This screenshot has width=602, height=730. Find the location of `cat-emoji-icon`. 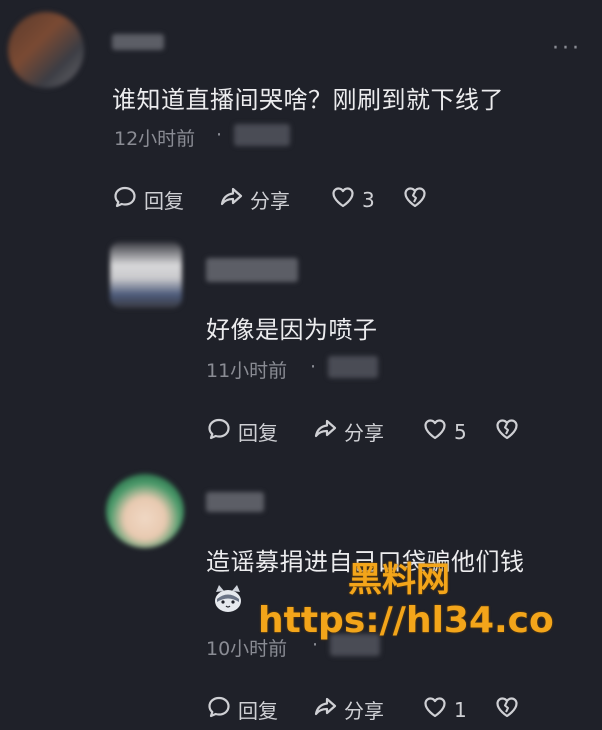

cat-emoji-icon is located at coordinates (228, 602).